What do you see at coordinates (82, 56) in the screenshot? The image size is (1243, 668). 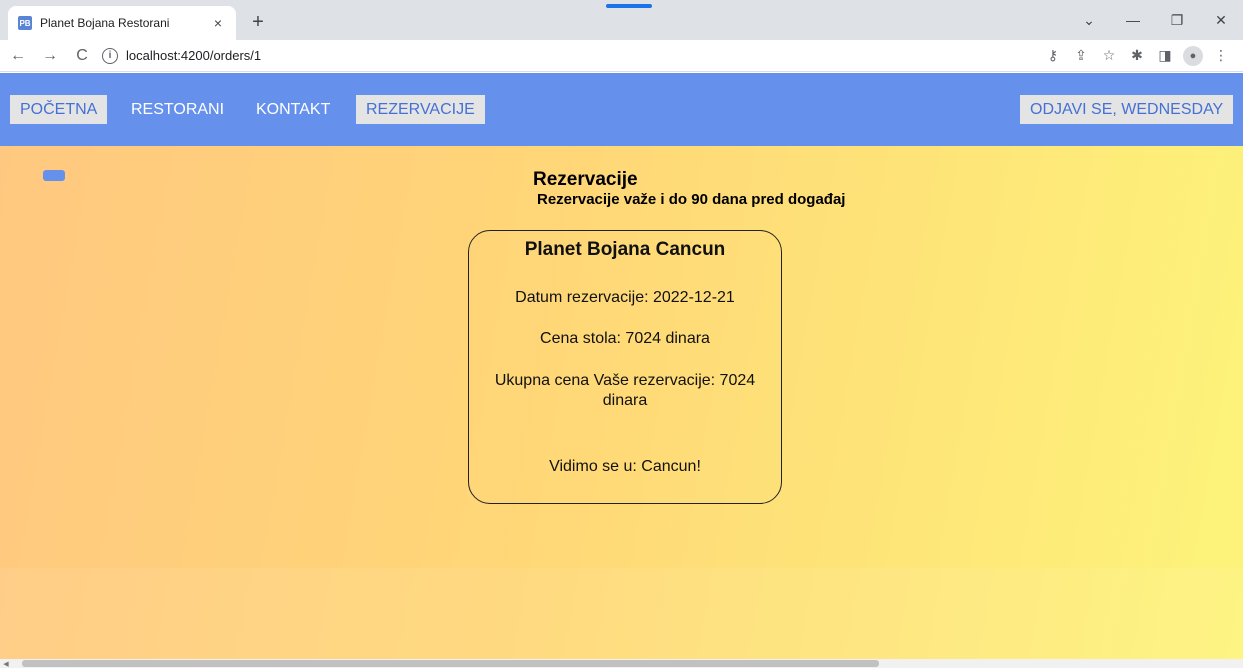 I see `reload-icon: C` at bounding box center [82, 56].